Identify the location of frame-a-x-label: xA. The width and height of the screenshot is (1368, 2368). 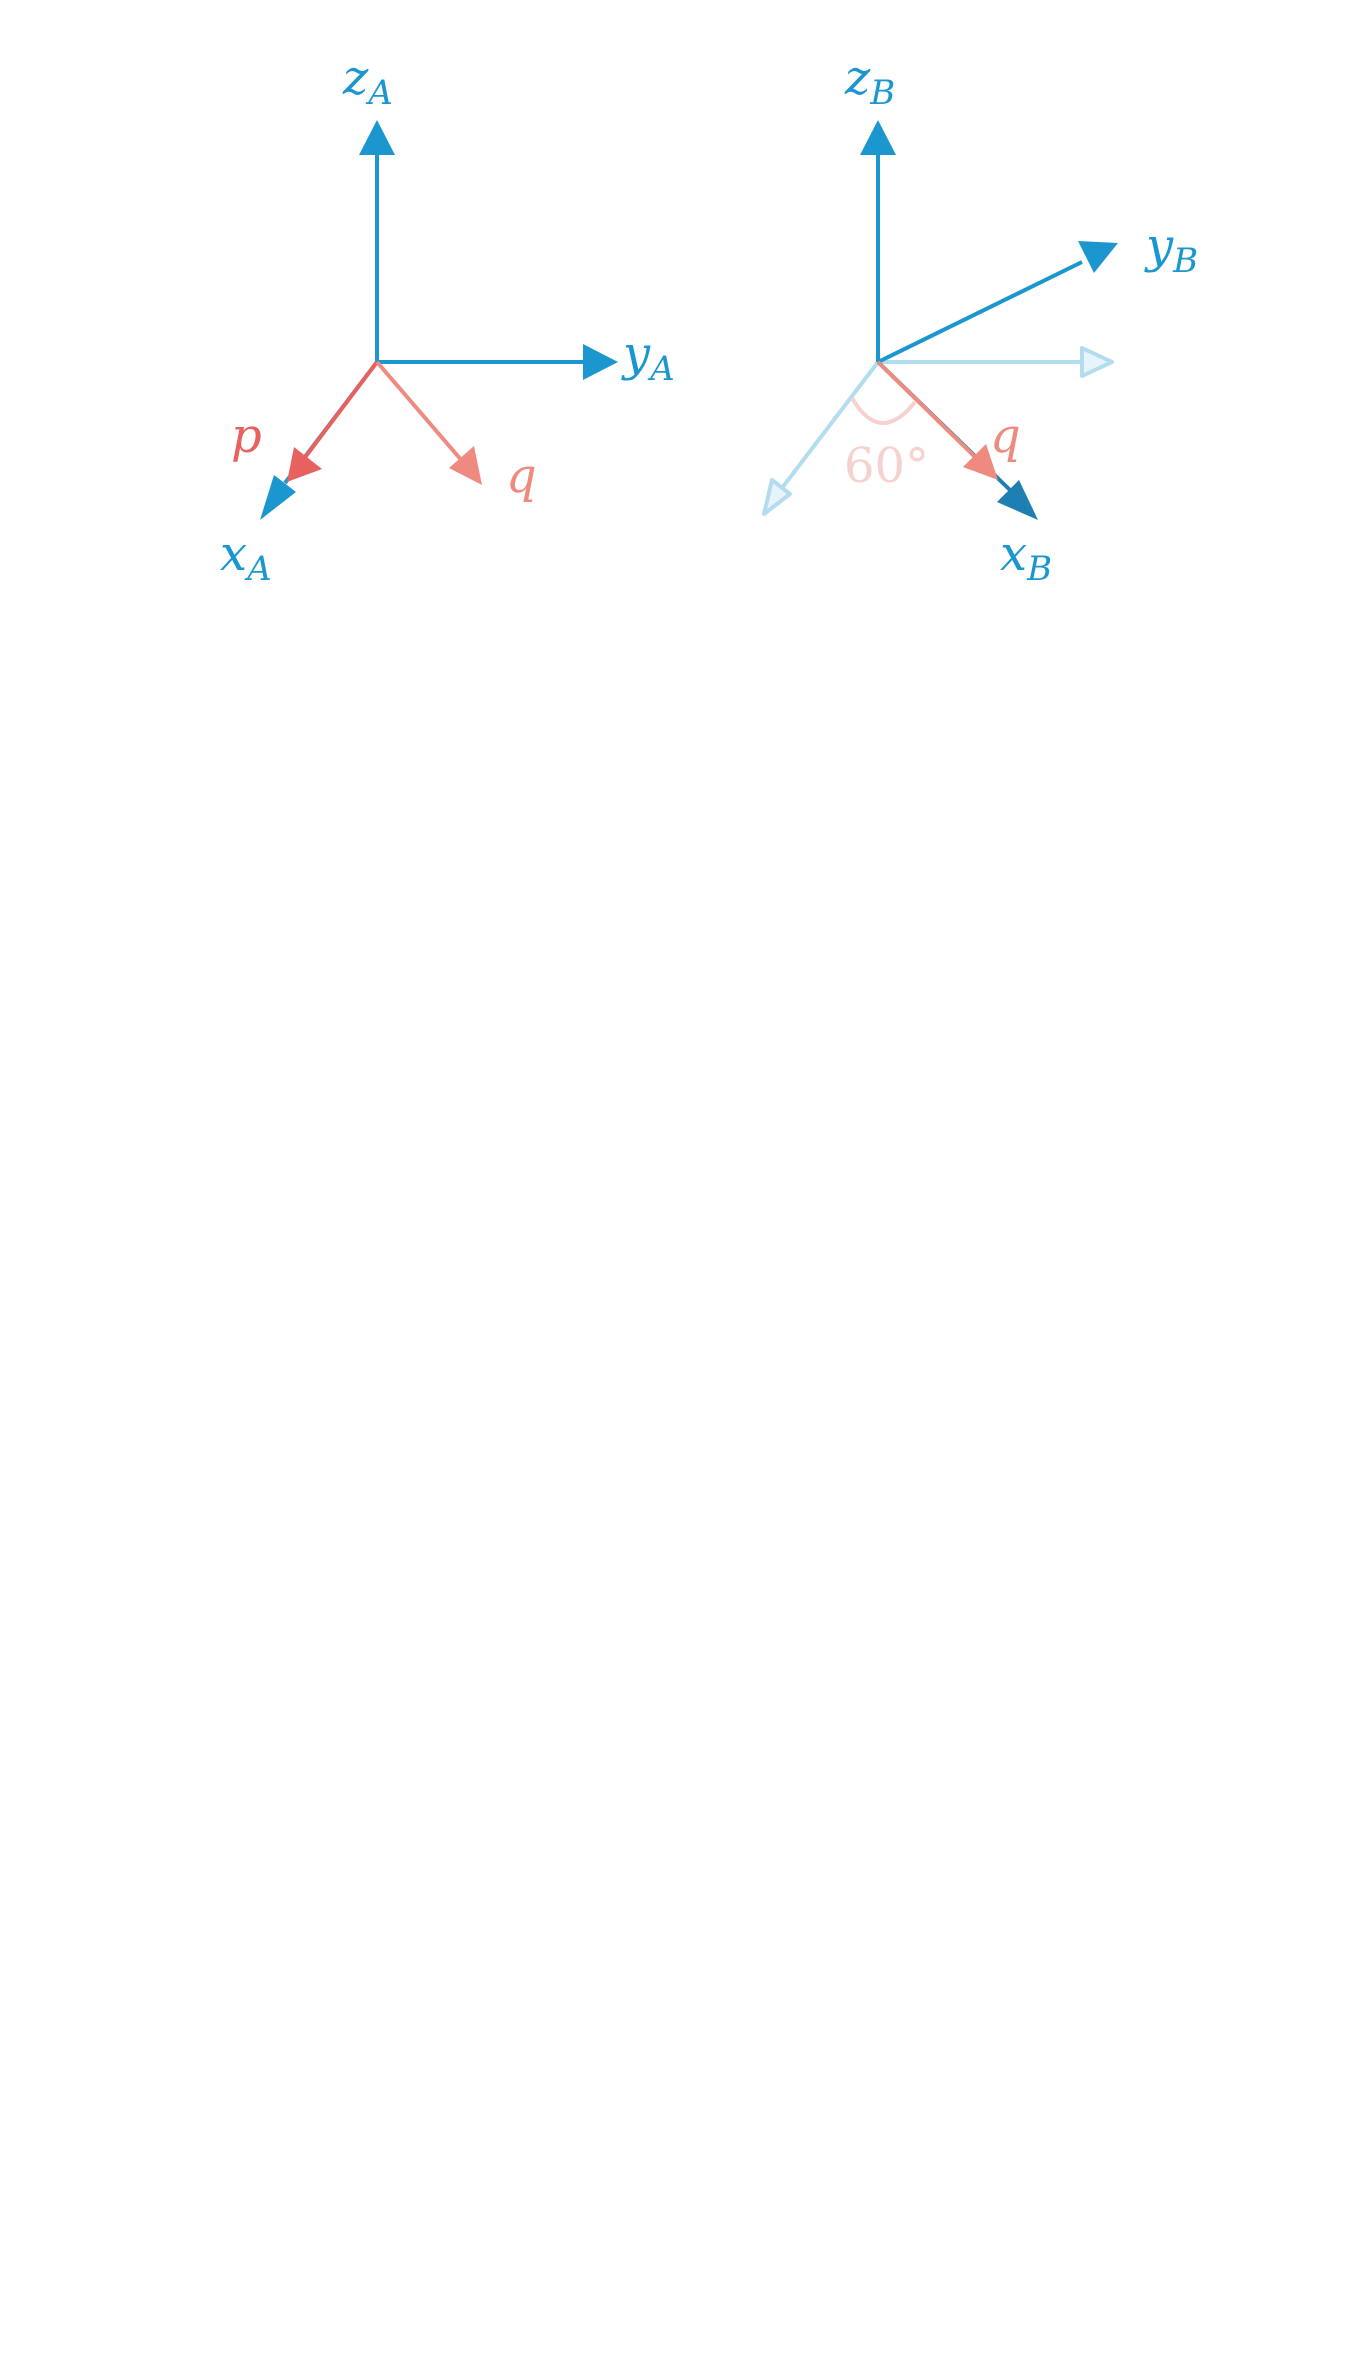
(246, 557).